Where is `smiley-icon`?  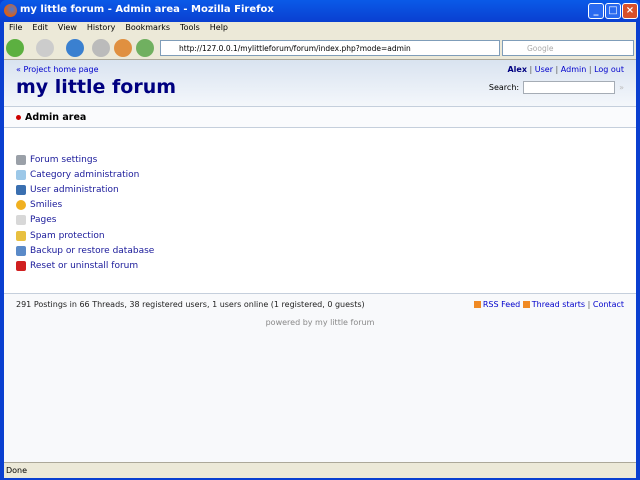 smiley-icon is located at coordinates (21, 205).